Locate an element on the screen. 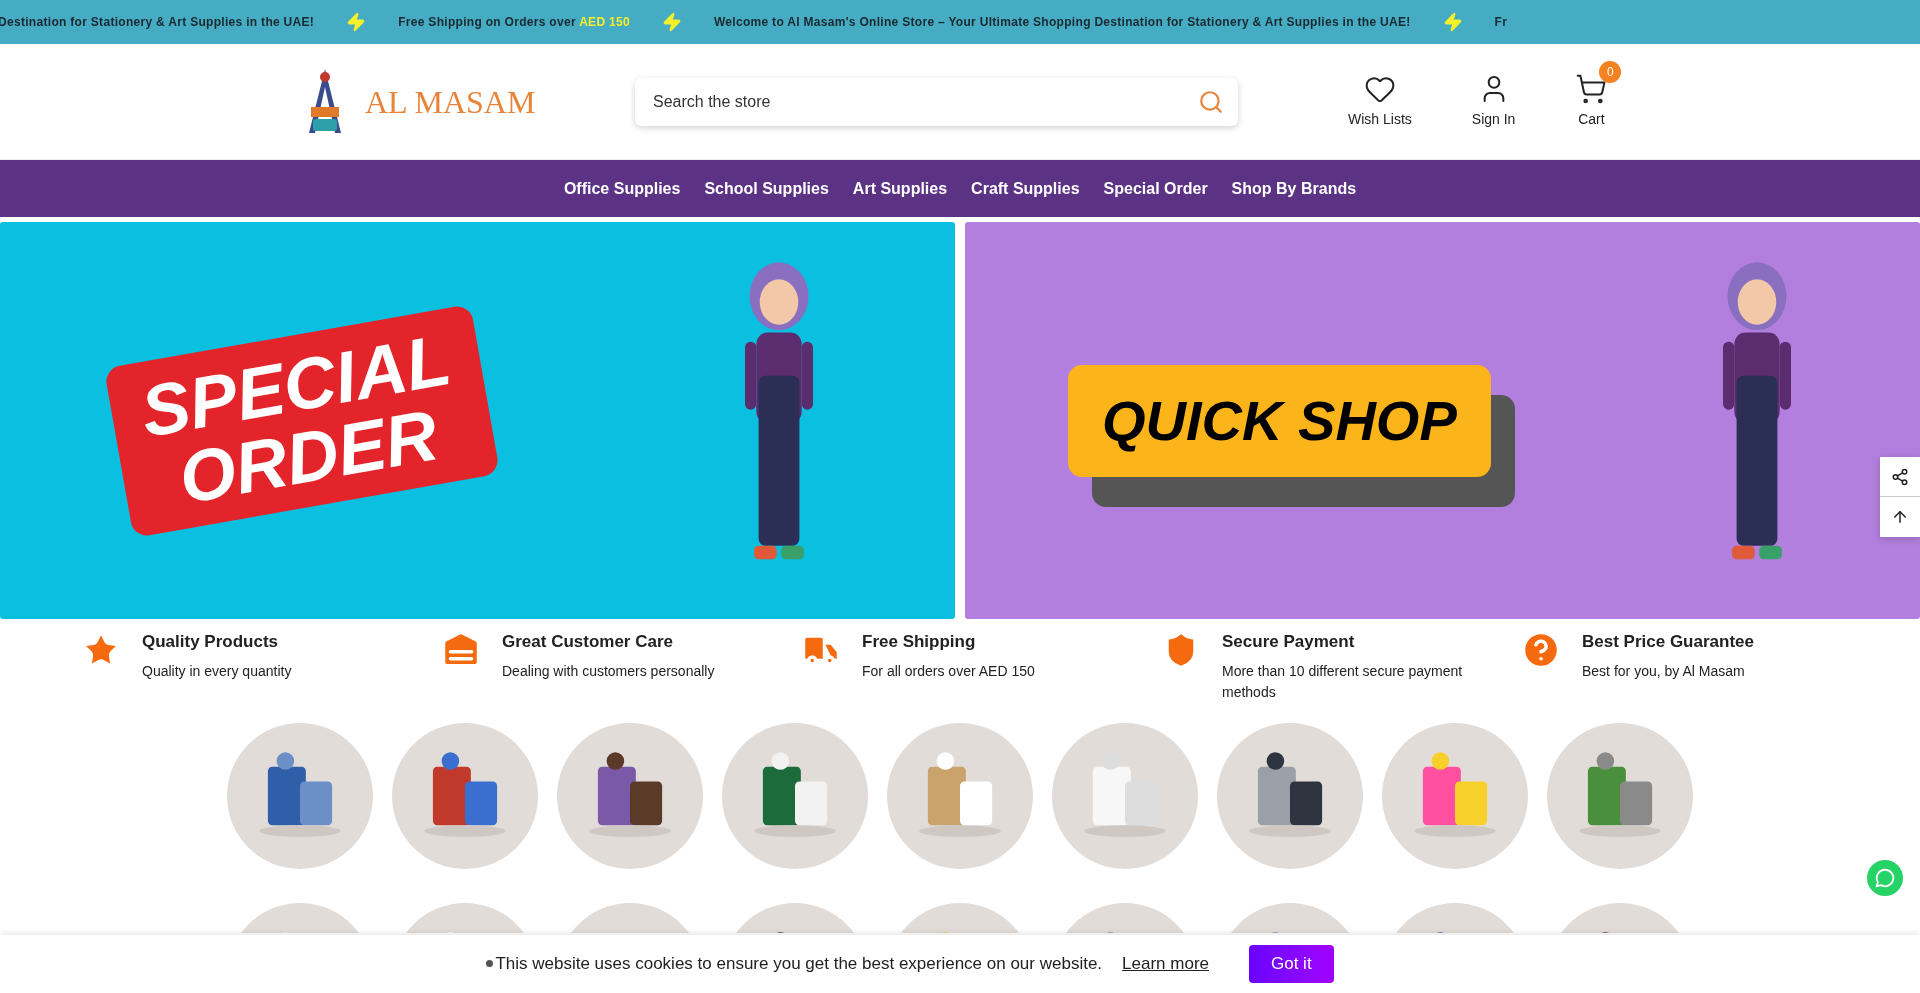 The height and width of the screenshot is (993, 1920). nav-link: Shop By Brands is located at coordinates (1294, 188).